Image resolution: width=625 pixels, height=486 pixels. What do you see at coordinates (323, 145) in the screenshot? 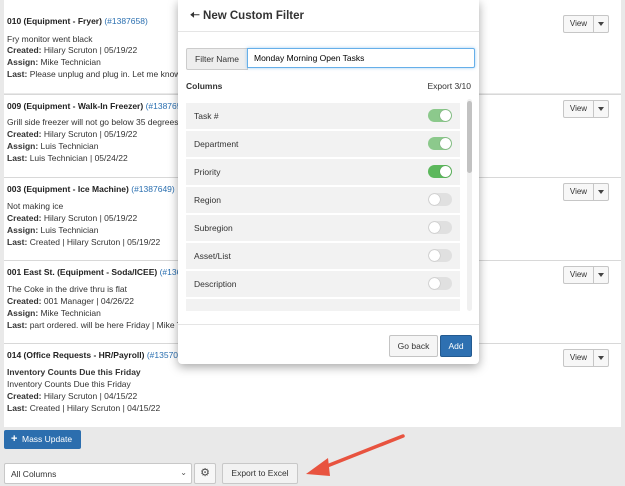
I see `column-row: Department` at bounding box center [323, 145].